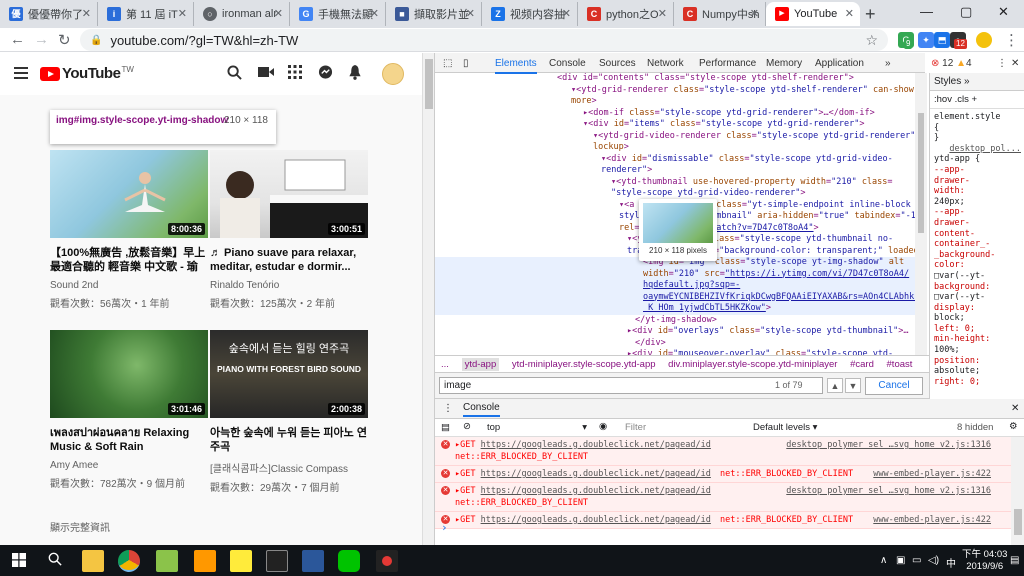 This screenshot has height=576, width=1024. I want to click on tray-app-icon: ▣, so click(900, 560).